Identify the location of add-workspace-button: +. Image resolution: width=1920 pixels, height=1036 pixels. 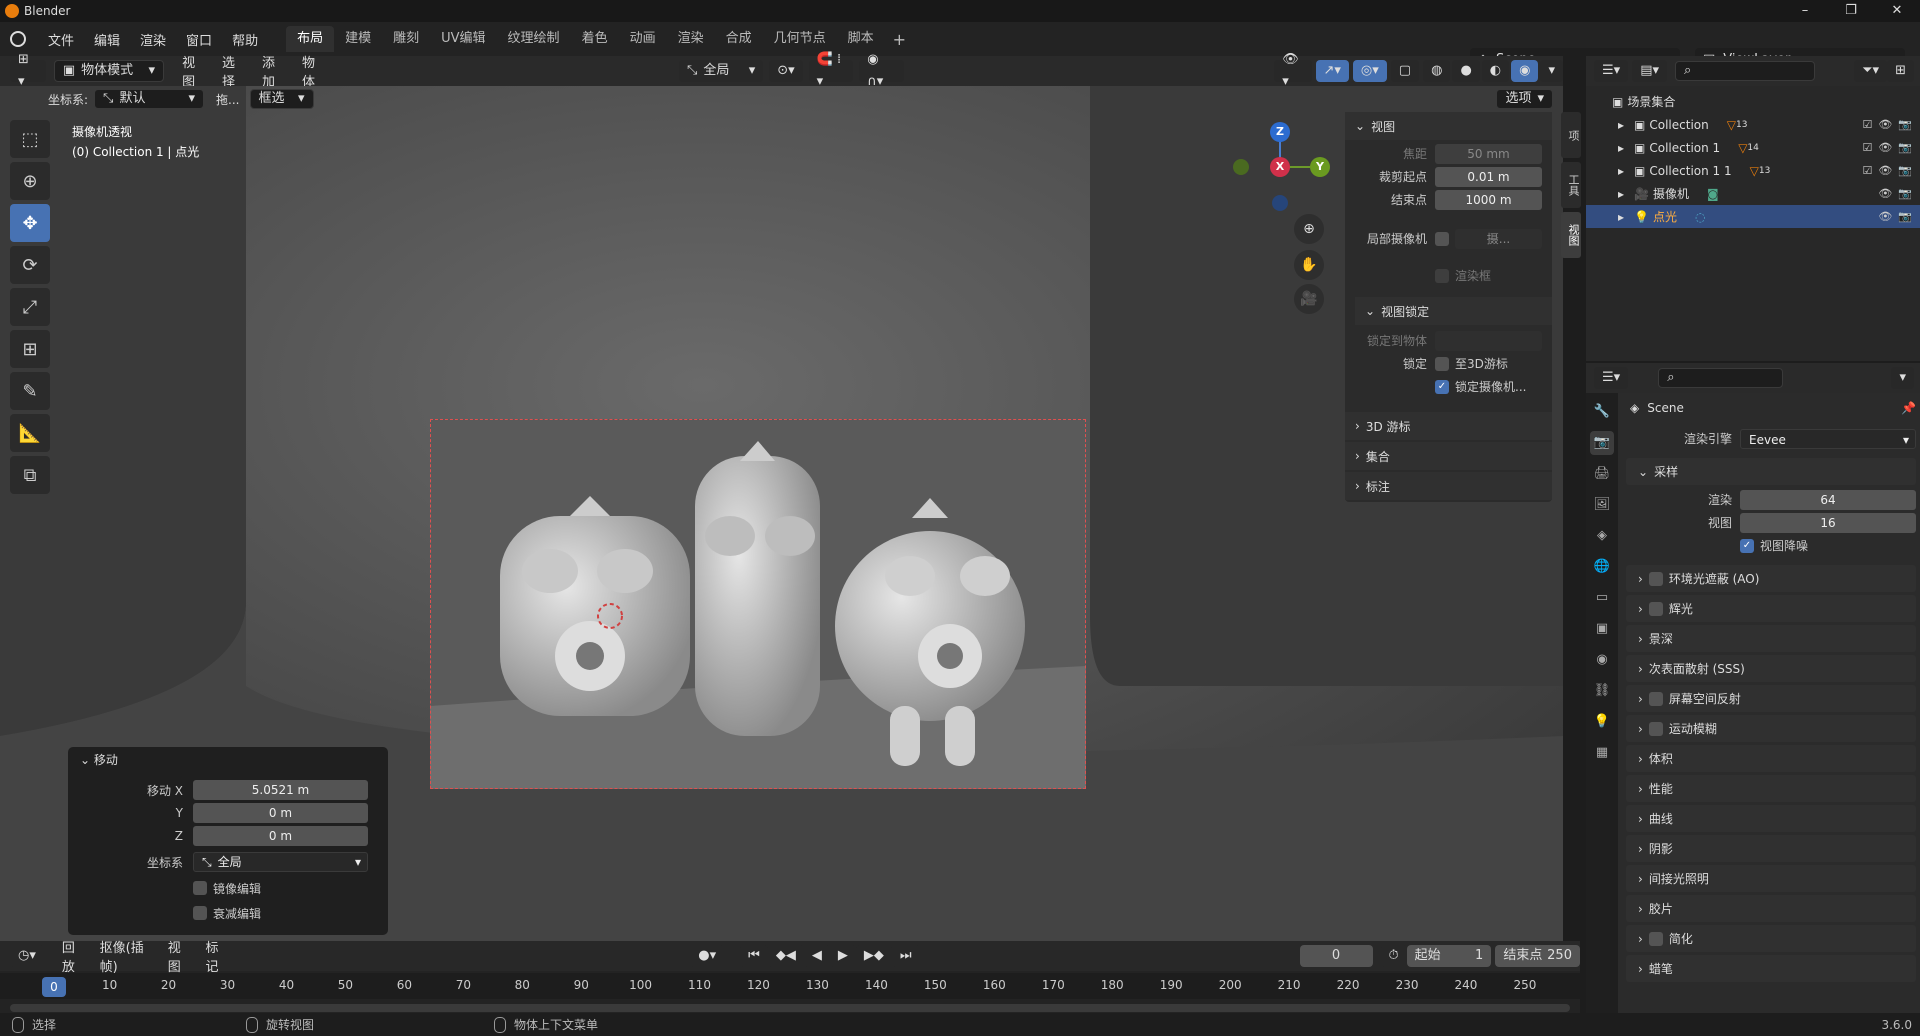
(899, 39).